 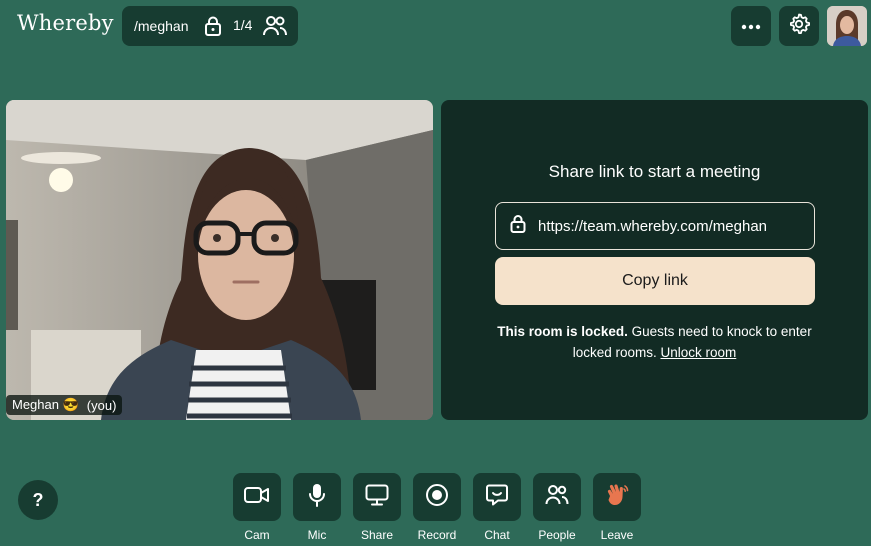 I want to click on participant-name: Meghan 😎, so click(x=45, y=404).